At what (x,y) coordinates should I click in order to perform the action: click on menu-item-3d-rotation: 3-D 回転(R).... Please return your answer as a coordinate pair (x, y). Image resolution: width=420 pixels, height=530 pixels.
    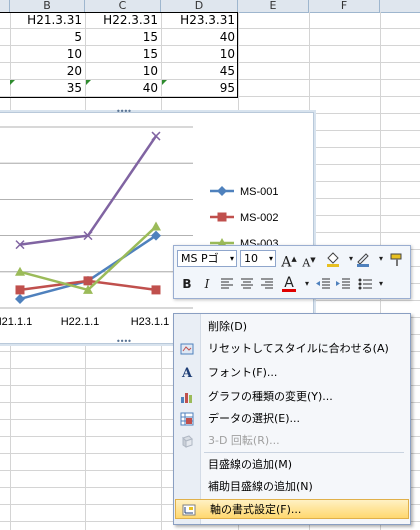
    Looking at the image, I should click on (292, 441).